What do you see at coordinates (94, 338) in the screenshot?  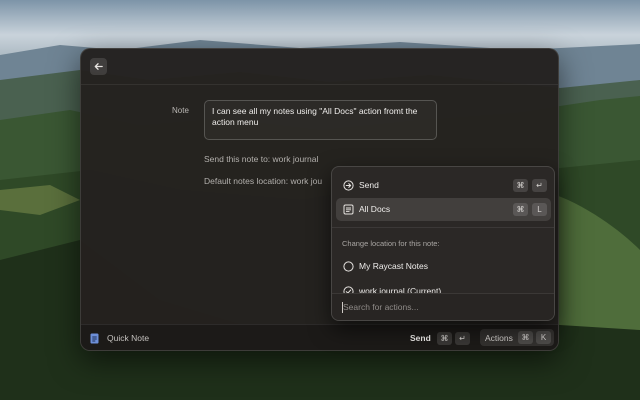 I see `document-icon` at bounding box center [94, 338].